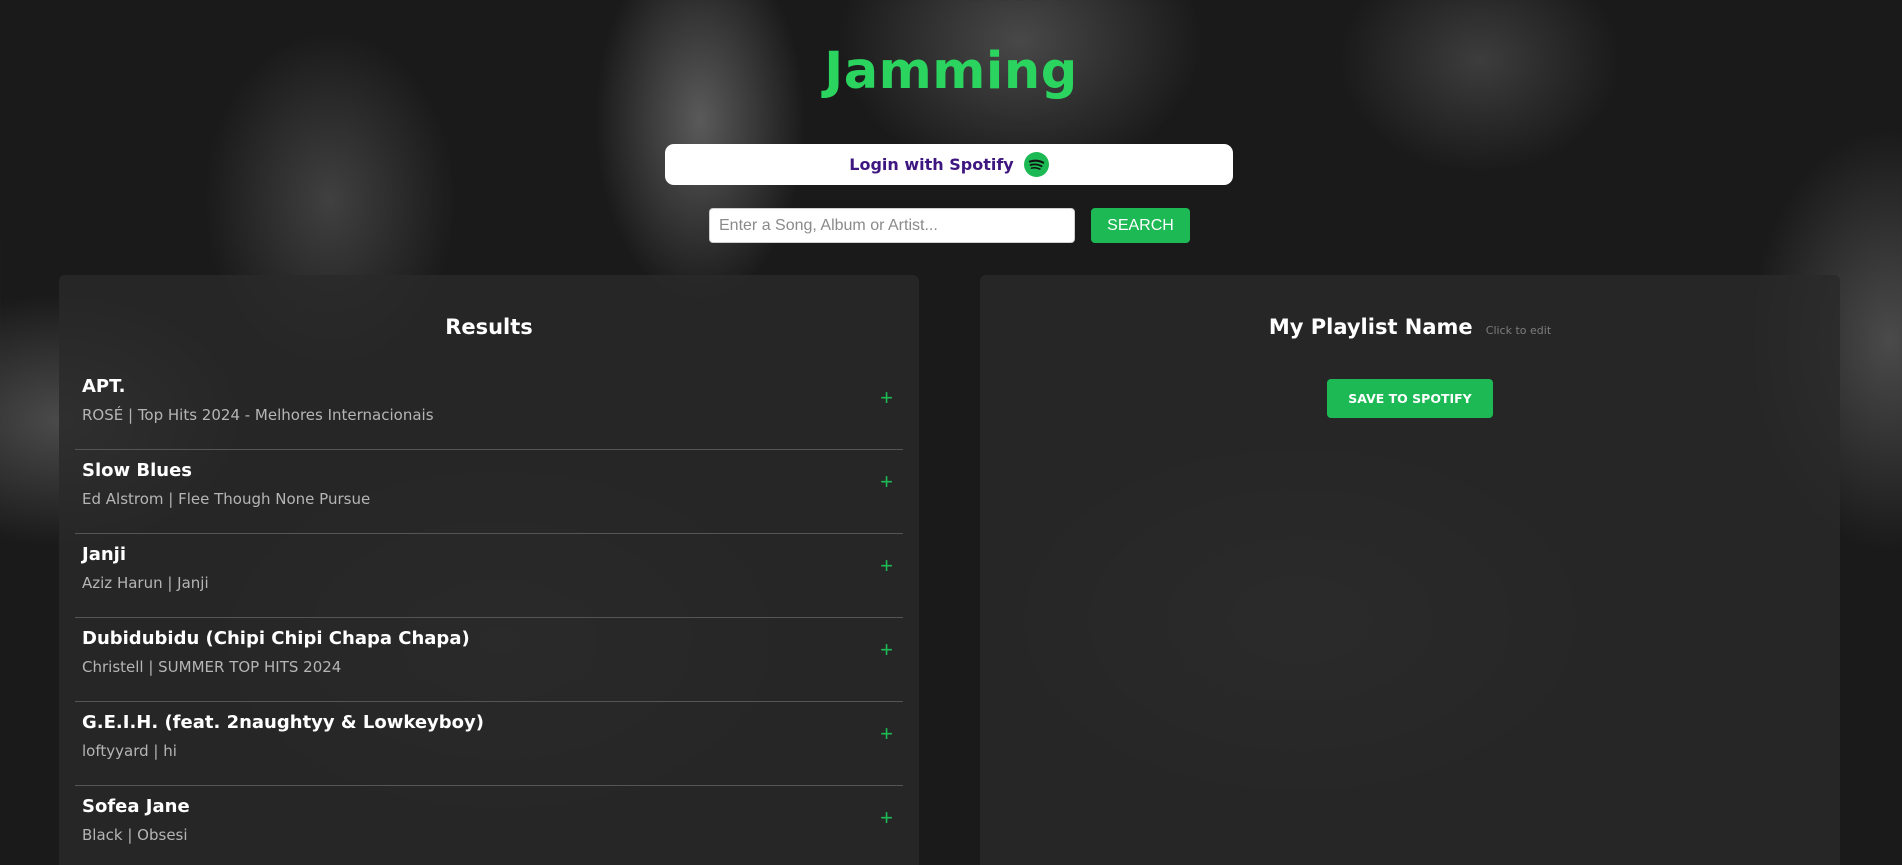 Image resolution: width=1902 pixels, height=865 pixels. What do you see at coordinates (1036, 164) in the screenshot?
I see `spotify-logo-icon` at bounding box center [1036, 164].